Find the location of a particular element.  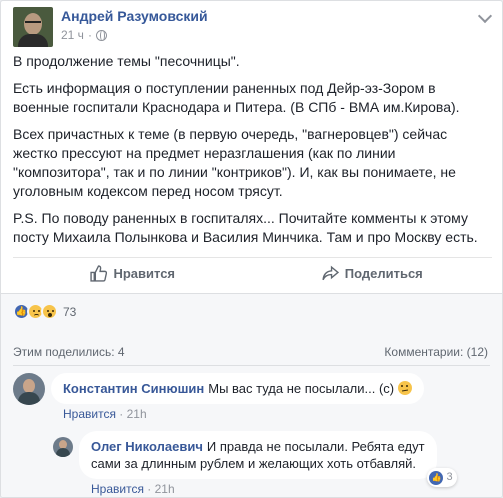

comment-text-line: И правда не посылали. Ребята едут is located at coordinates (315, 446).